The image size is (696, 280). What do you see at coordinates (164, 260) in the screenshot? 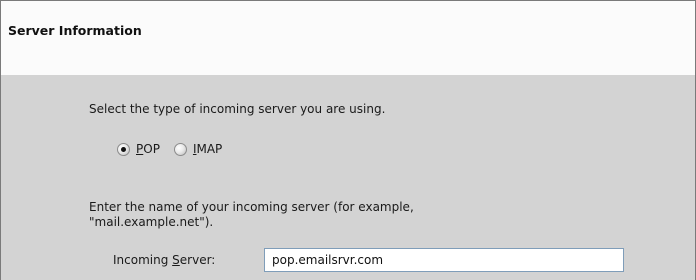
I see `incoming-server-label: Incoming Server:` at bounding box center [164, 260].